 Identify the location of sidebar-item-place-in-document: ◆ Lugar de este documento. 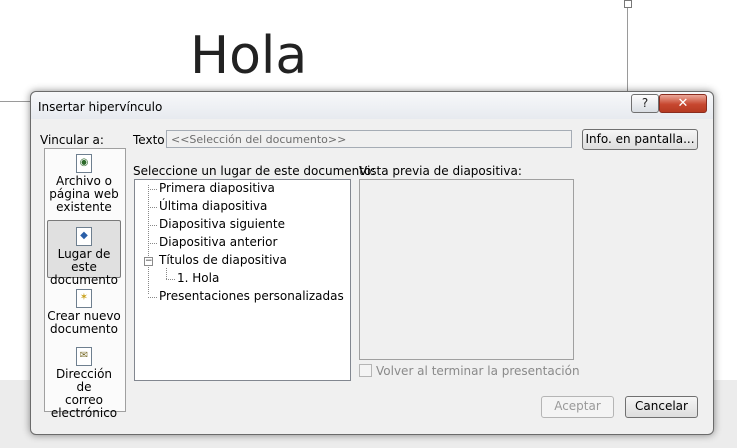
(84, 253).